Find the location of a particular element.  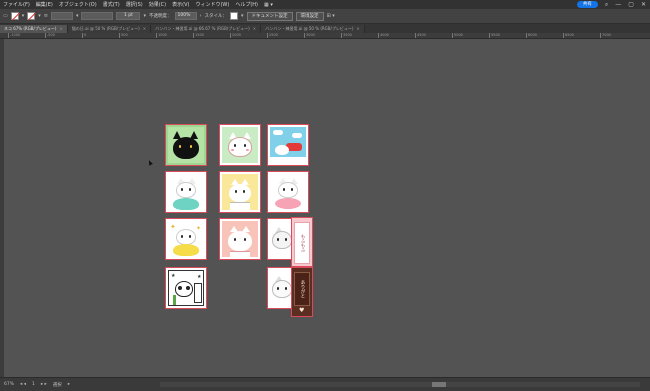

sticker-cat-yellow is located at coordinates (240, 192).